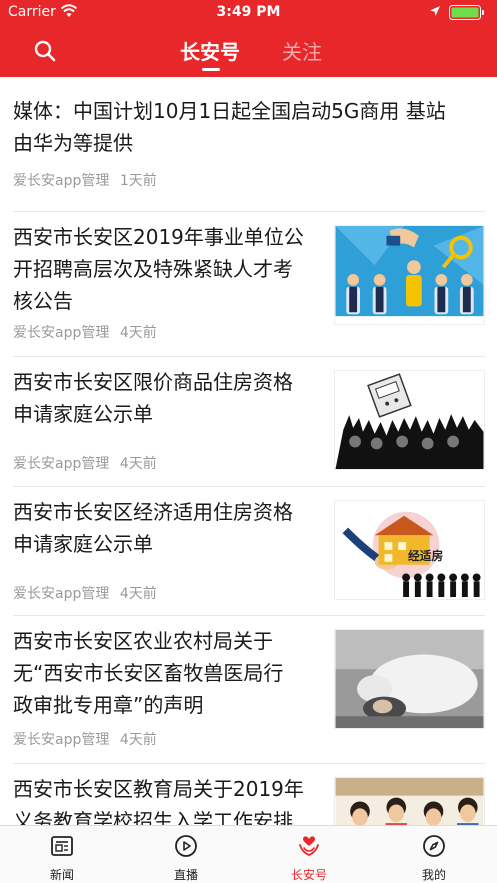 This screenshot has width=497, height=883. Describe the element at coordinates (409, 801) in the screenshot. I see `students-thumbnail` at that location.